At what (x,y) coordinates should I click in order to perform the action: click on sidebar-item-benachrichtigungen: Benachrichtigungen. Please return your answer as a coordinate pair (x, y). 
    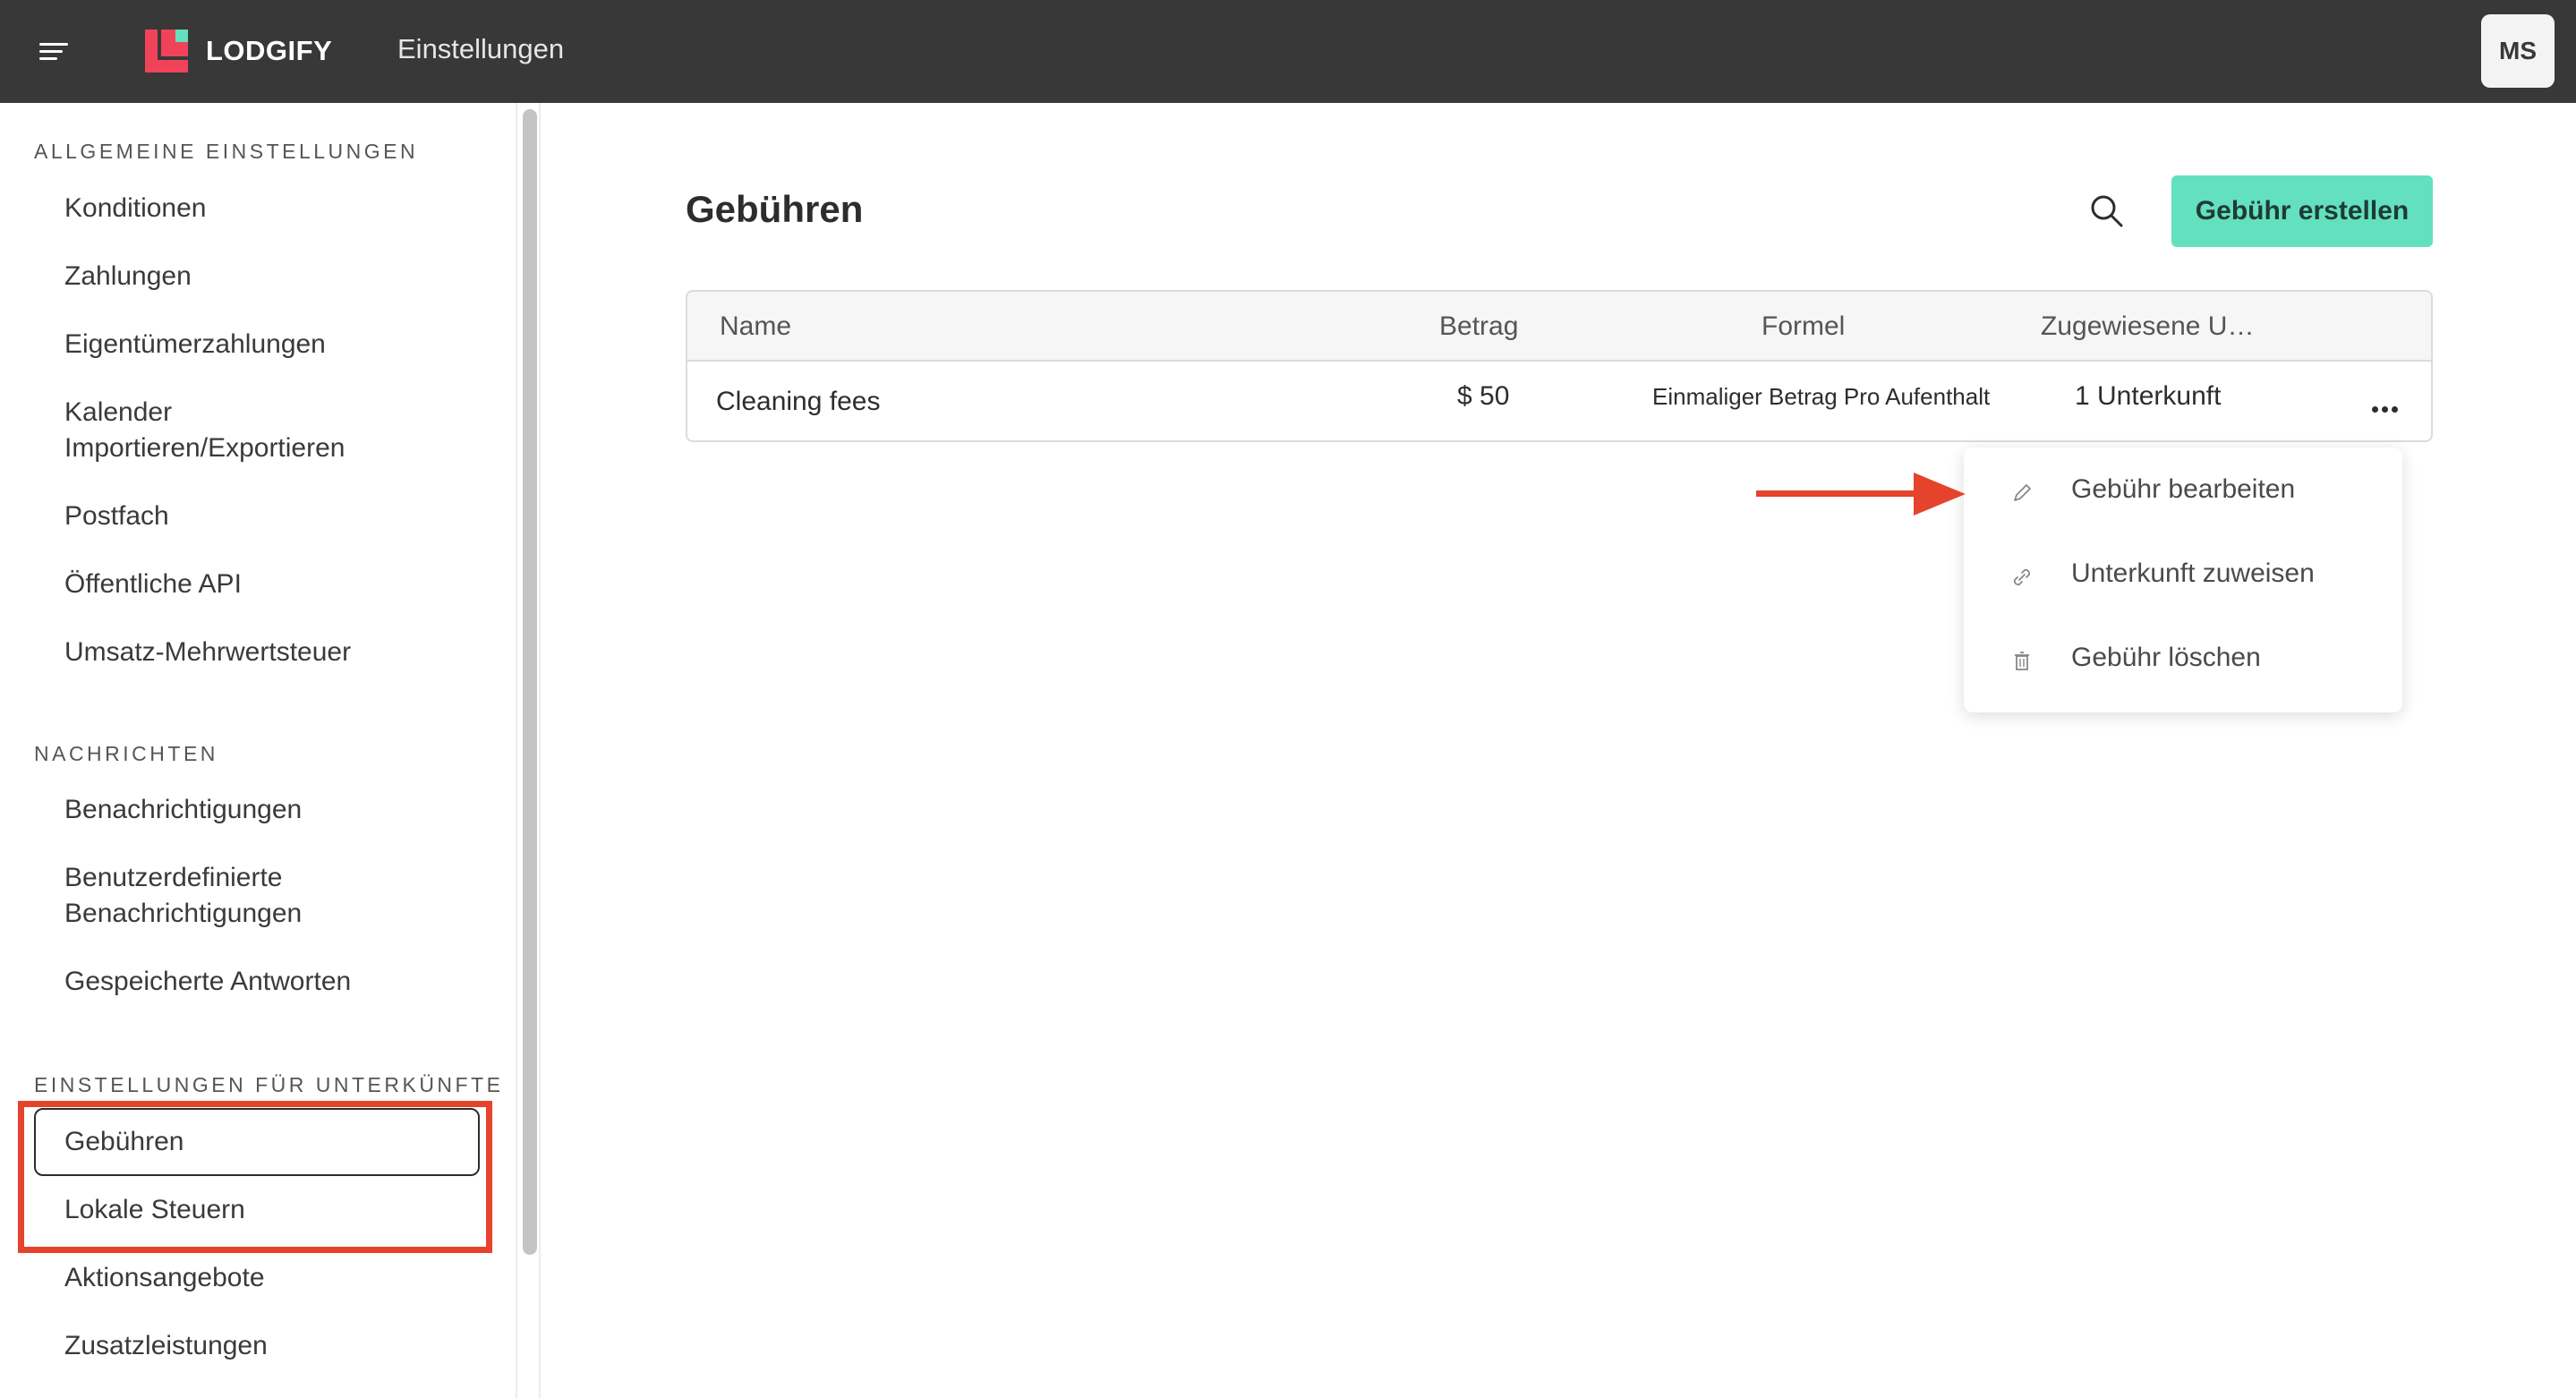
    Looking at the image, I should click on (183, 810).